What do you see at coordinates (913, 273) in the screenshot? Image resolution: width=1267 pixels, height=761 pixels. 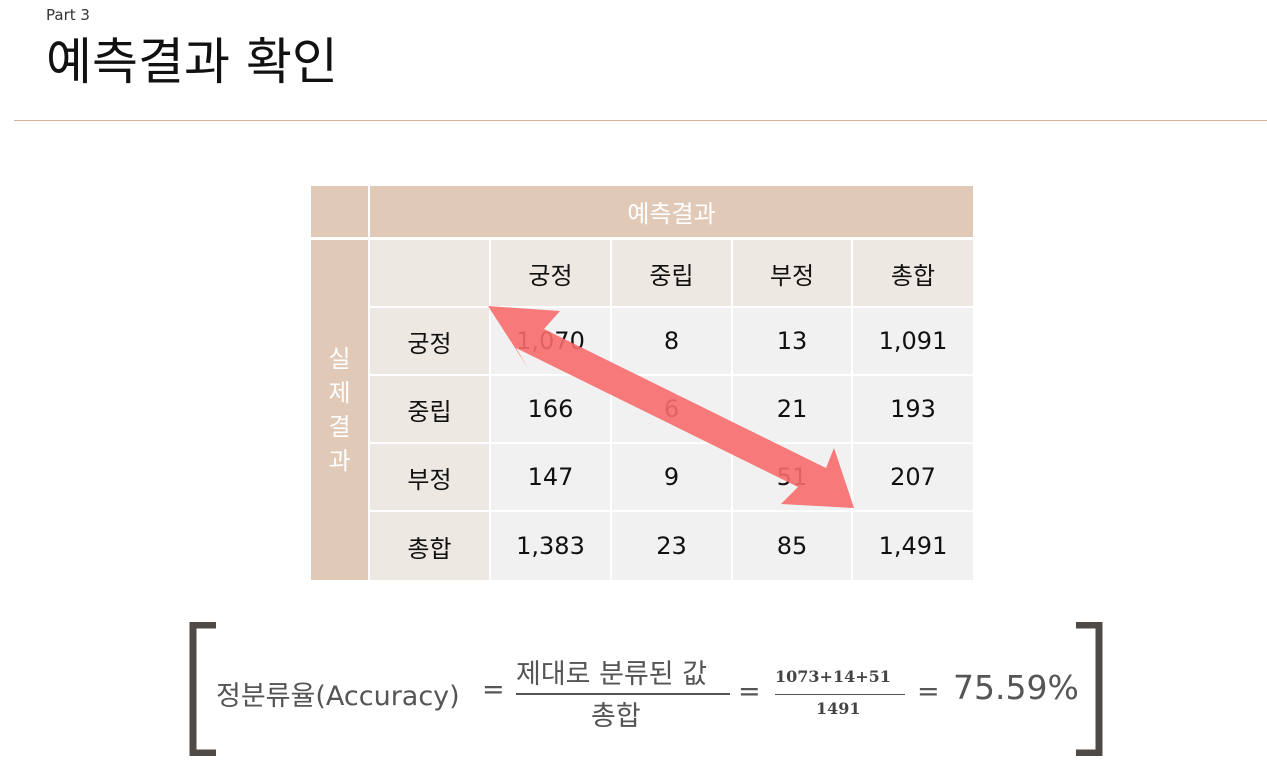 I see `column-header-total: 총합` at bounding box center [913, 273].